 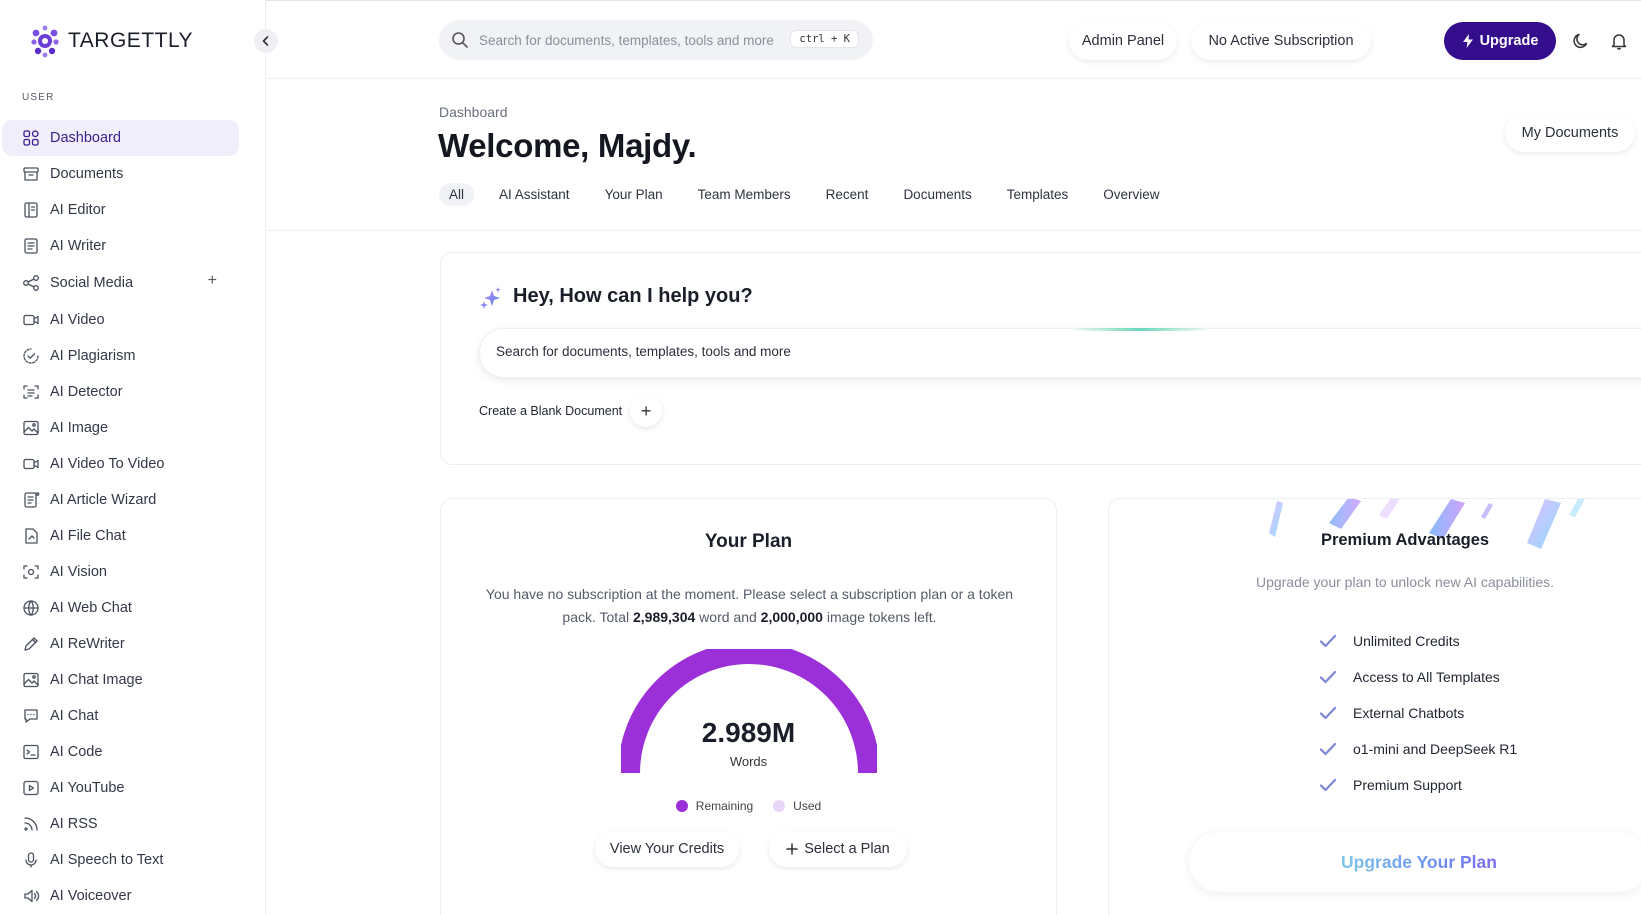 I want to click on sidebar-section-label: USER, so click(x=38, y=97).